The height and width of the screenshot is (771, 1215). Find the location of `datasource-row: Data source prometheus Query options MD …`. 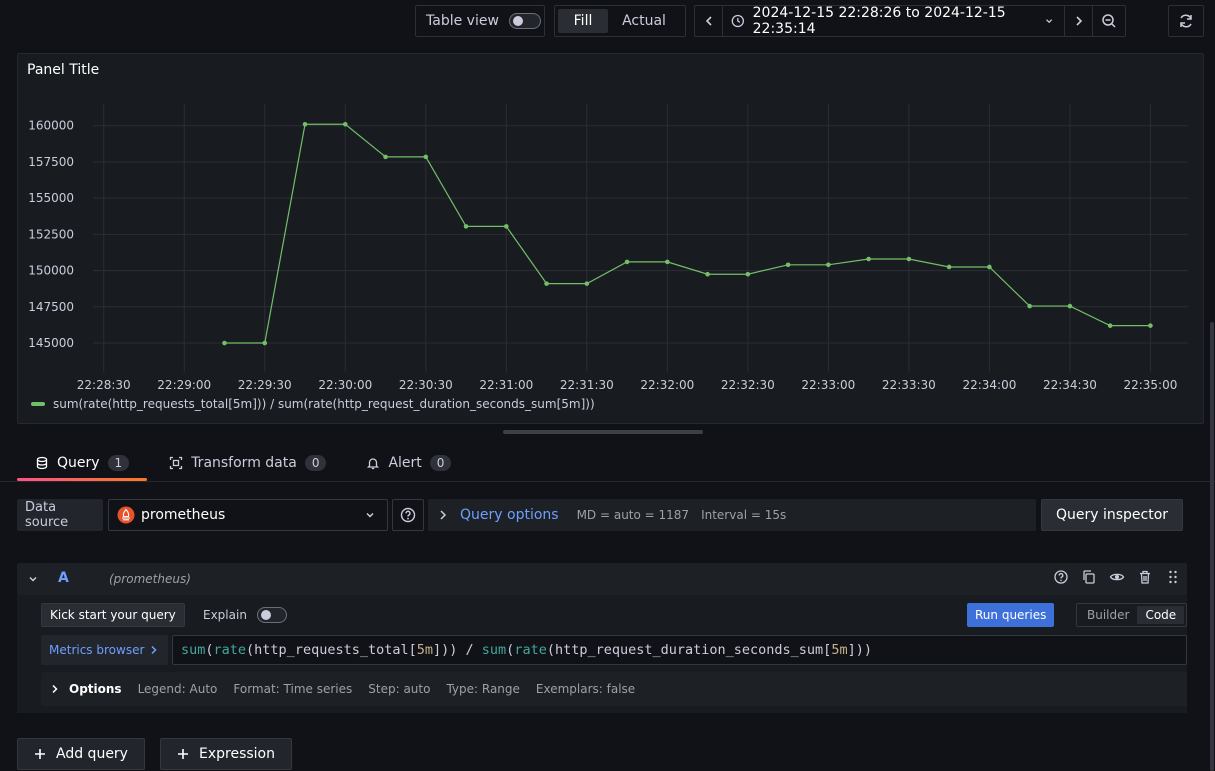

datasource-row: Data source prometheus Query options MD … is located at coordinates (602, 515).